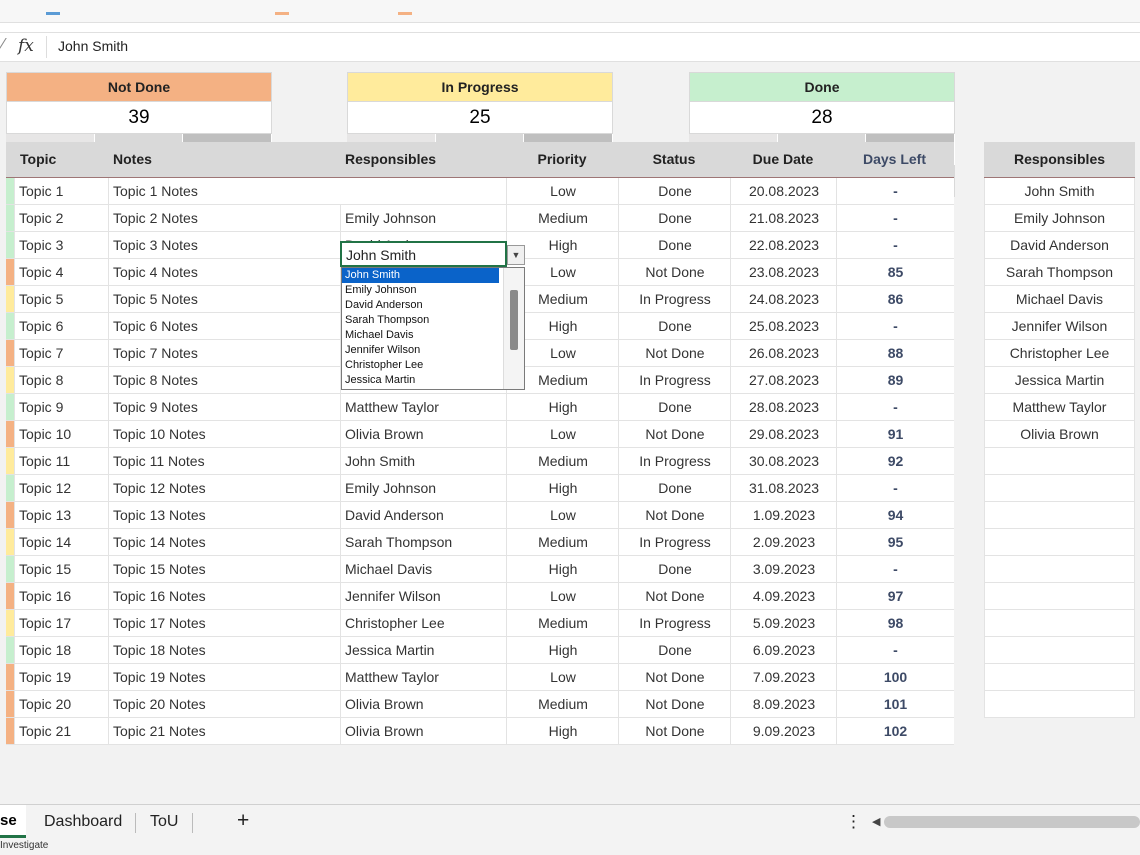 The image size is (1140, 855). What do you see at coordinates (895, 623) in the screenshot?
I see `cell-days-left: 98` at bounding box center [895, 623].